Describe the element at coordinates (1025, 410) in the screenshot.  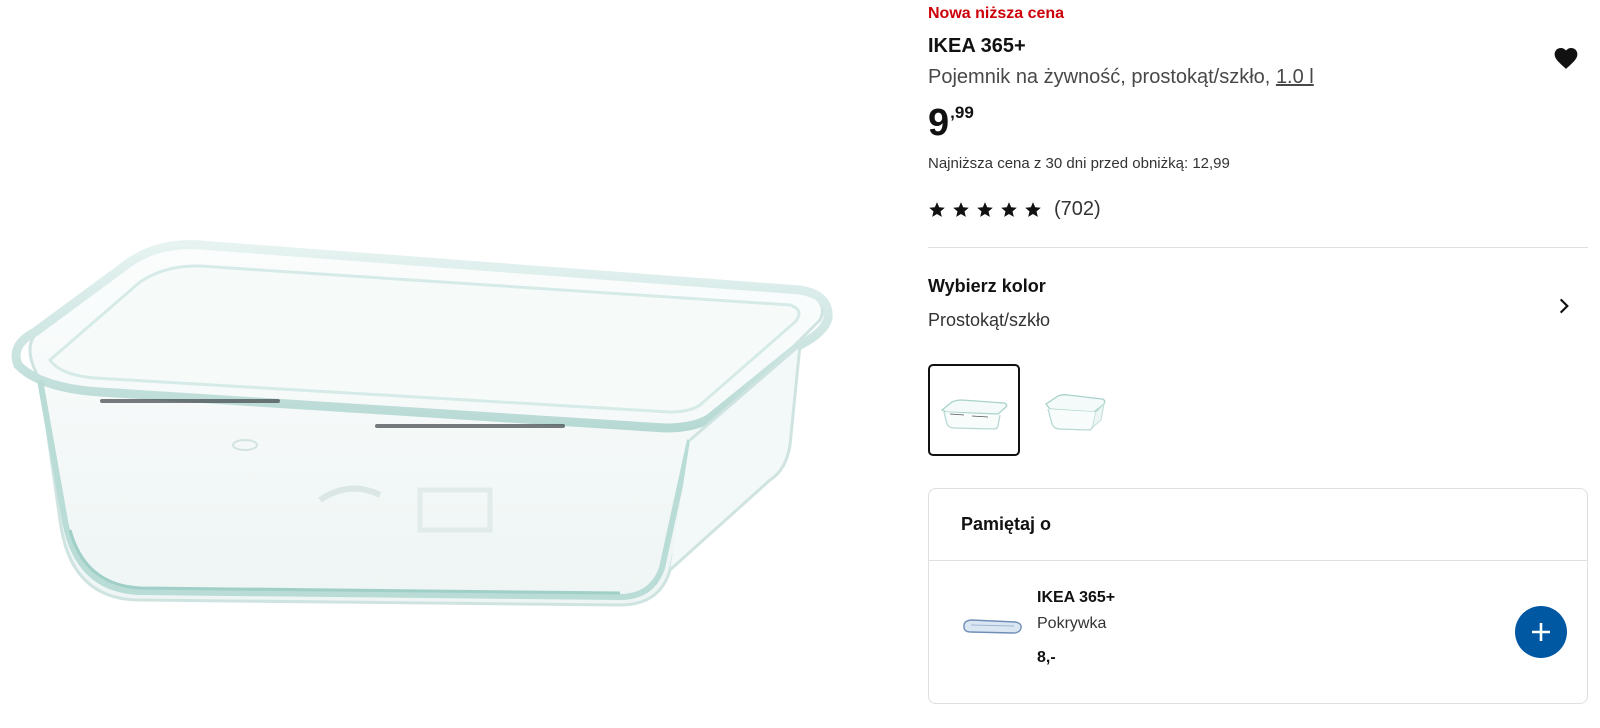
I see `color-swatches` at that location.